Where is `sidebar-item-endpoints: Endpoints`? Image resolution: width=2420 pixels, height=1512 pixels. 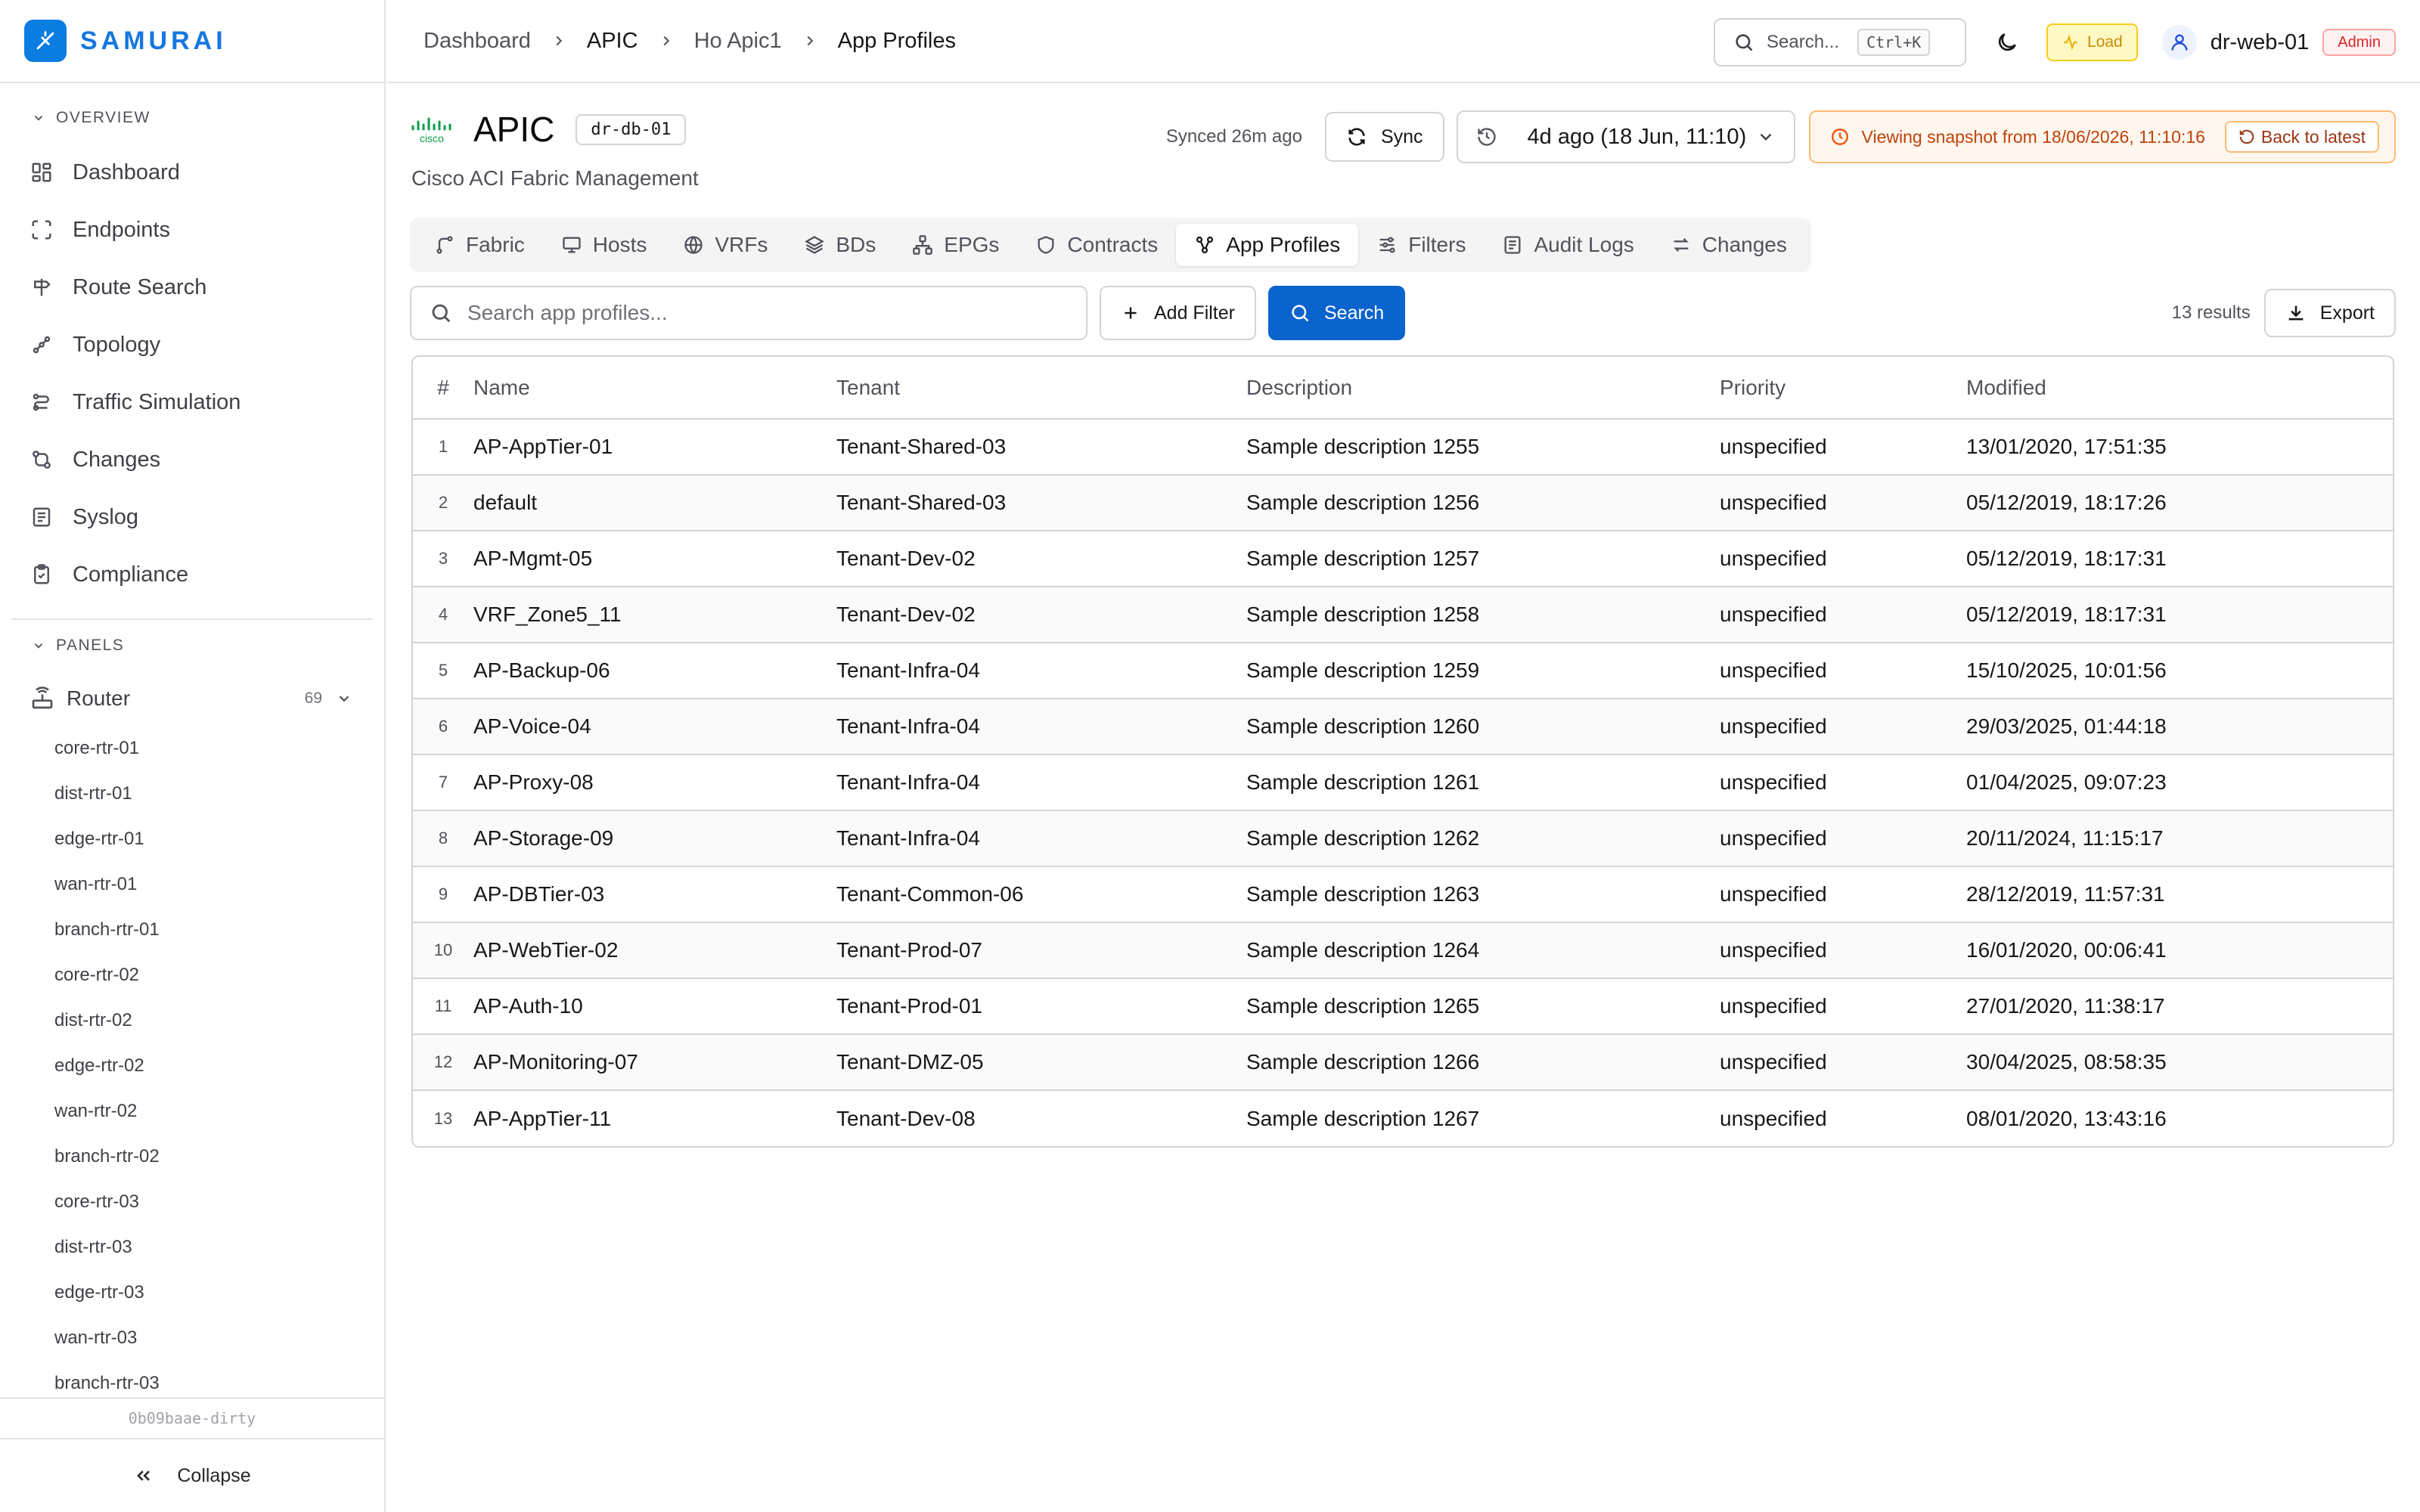 sidebar-item-endpoints: Endpoints is located at coordinates (192, 230).